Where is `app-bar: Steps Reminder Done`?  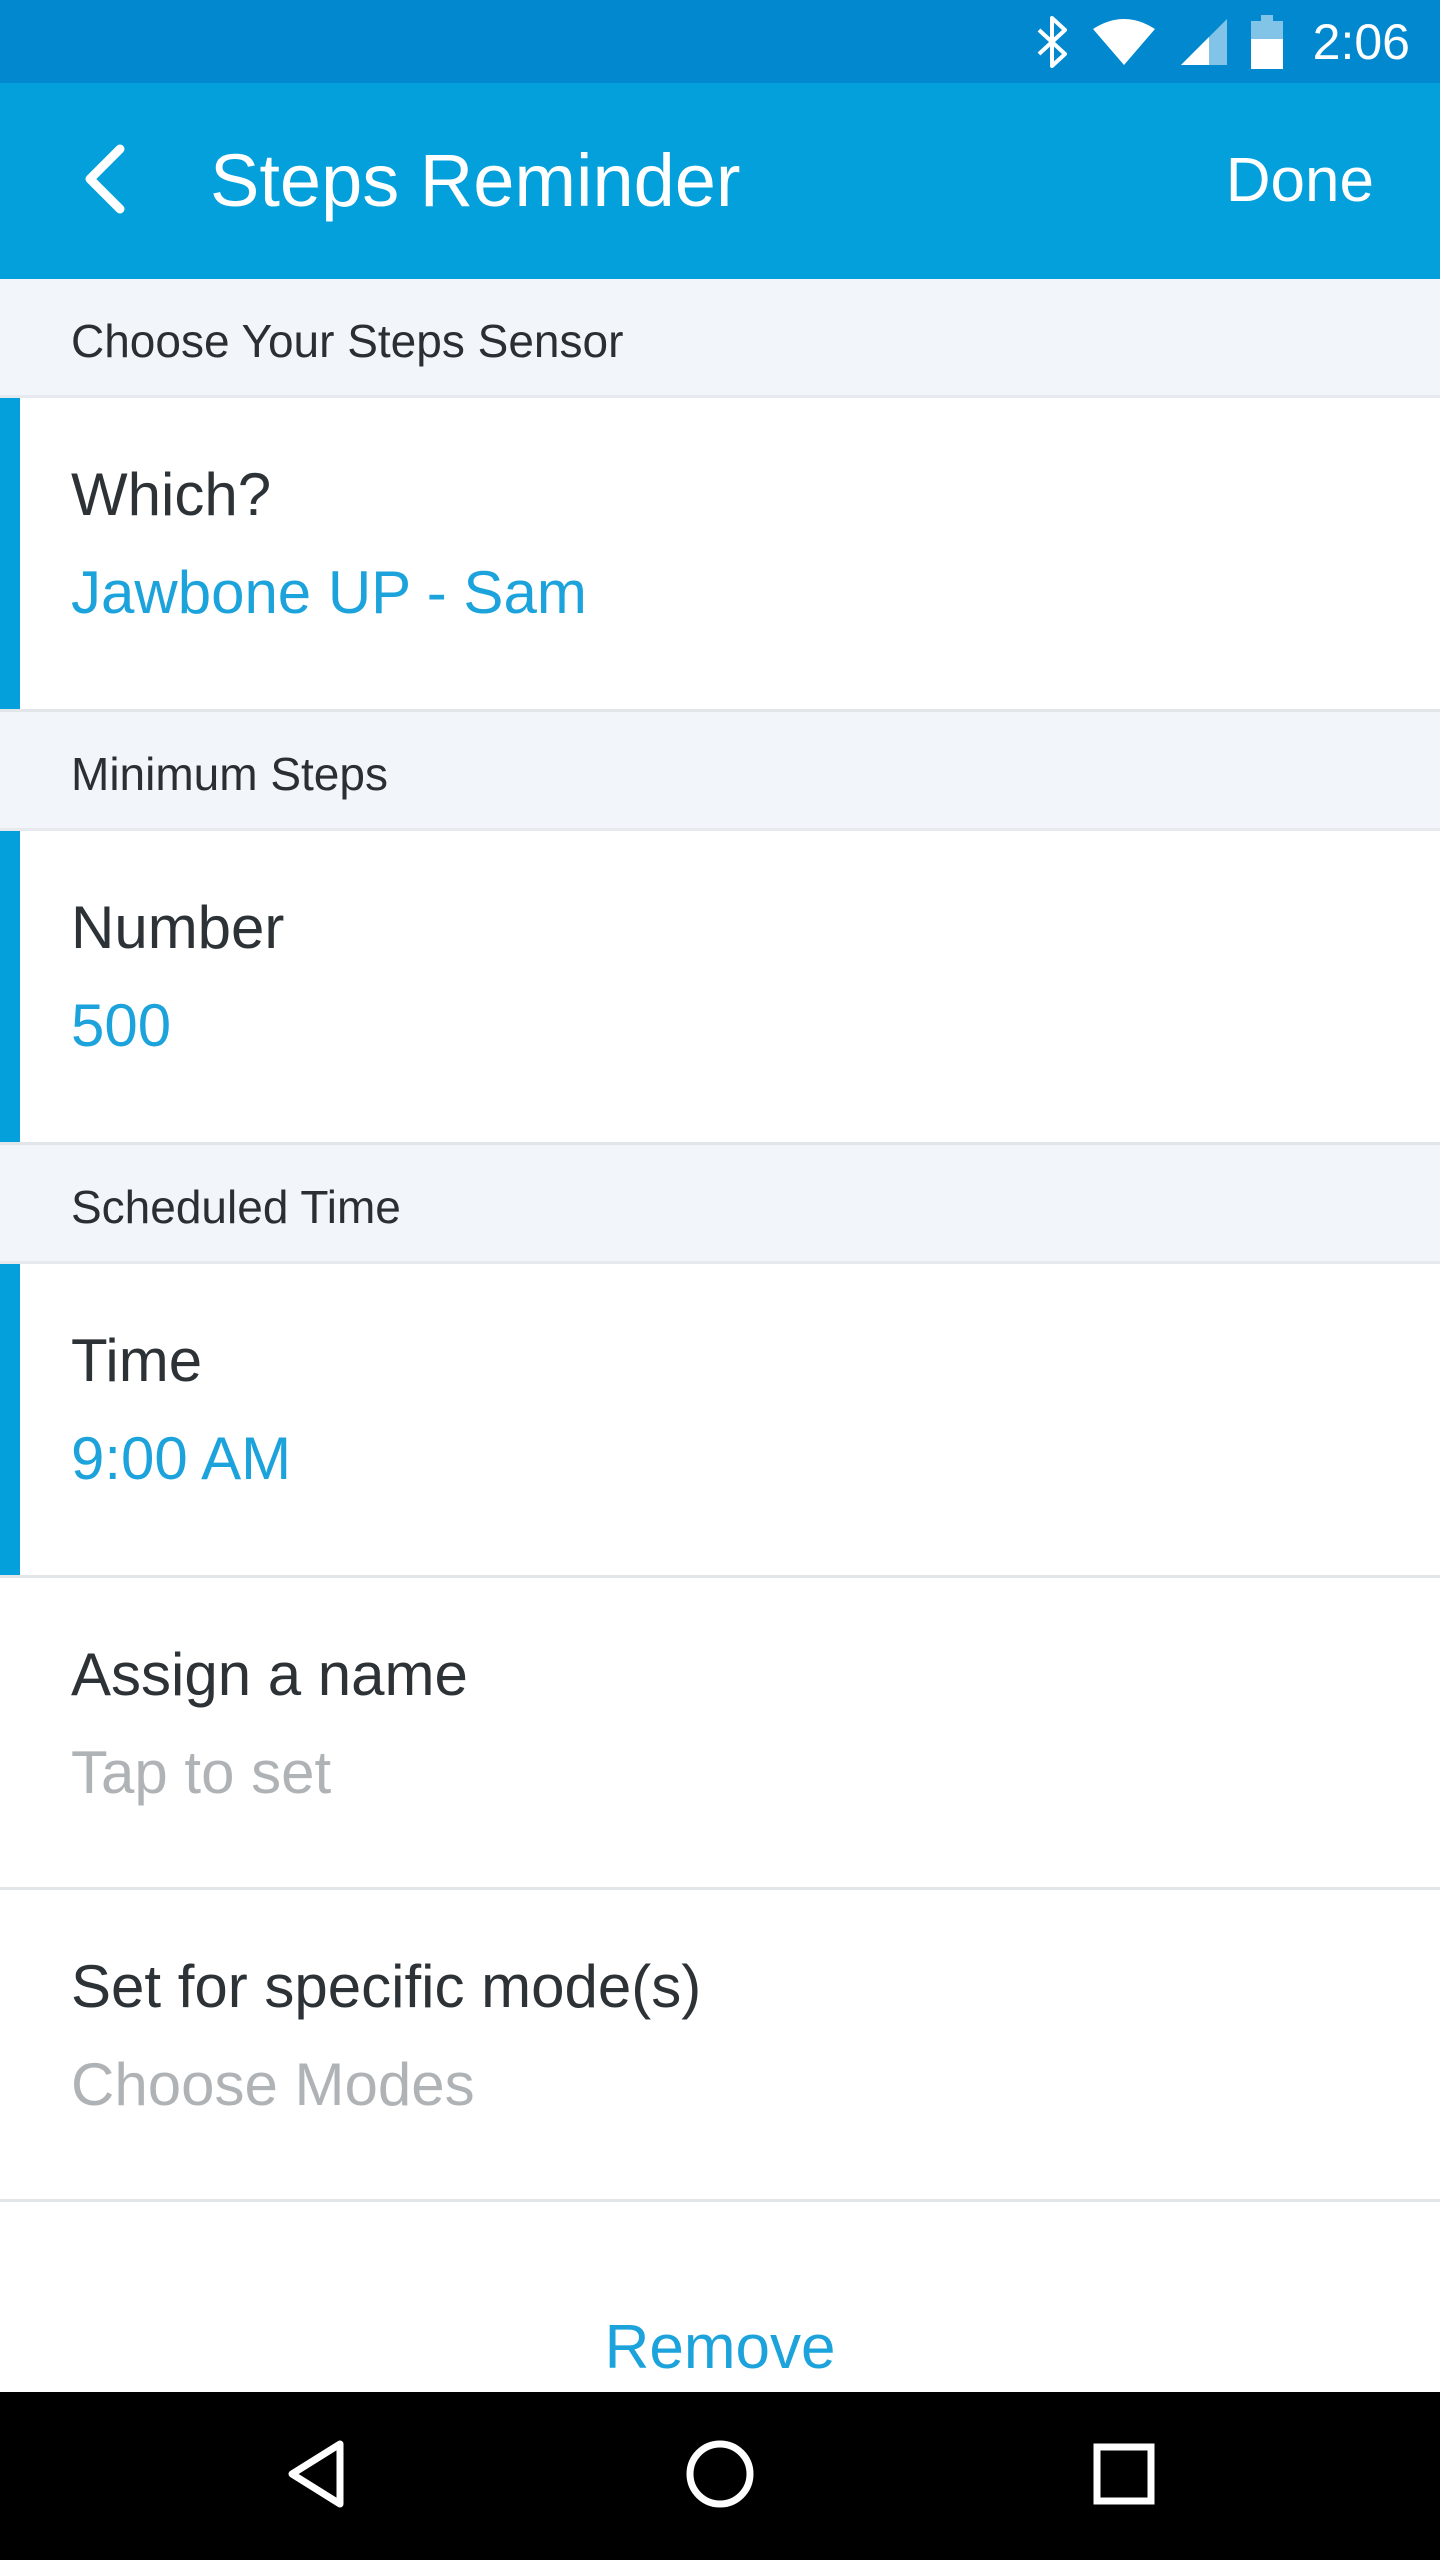 app-bar: Steps Reminder Done is located at coordinates (720, 181).